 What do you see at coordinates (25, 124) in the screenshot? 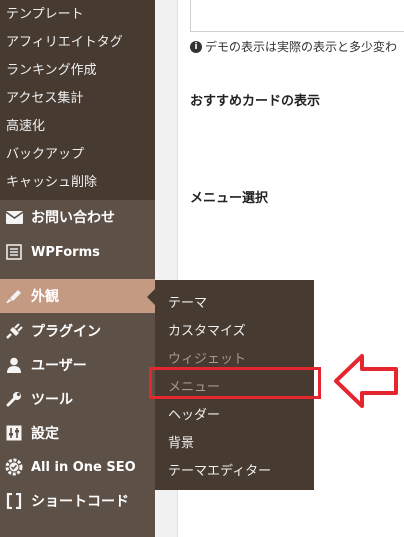
I see `submenu-item-speedup: 高速化` at bounding box center [25, 124].